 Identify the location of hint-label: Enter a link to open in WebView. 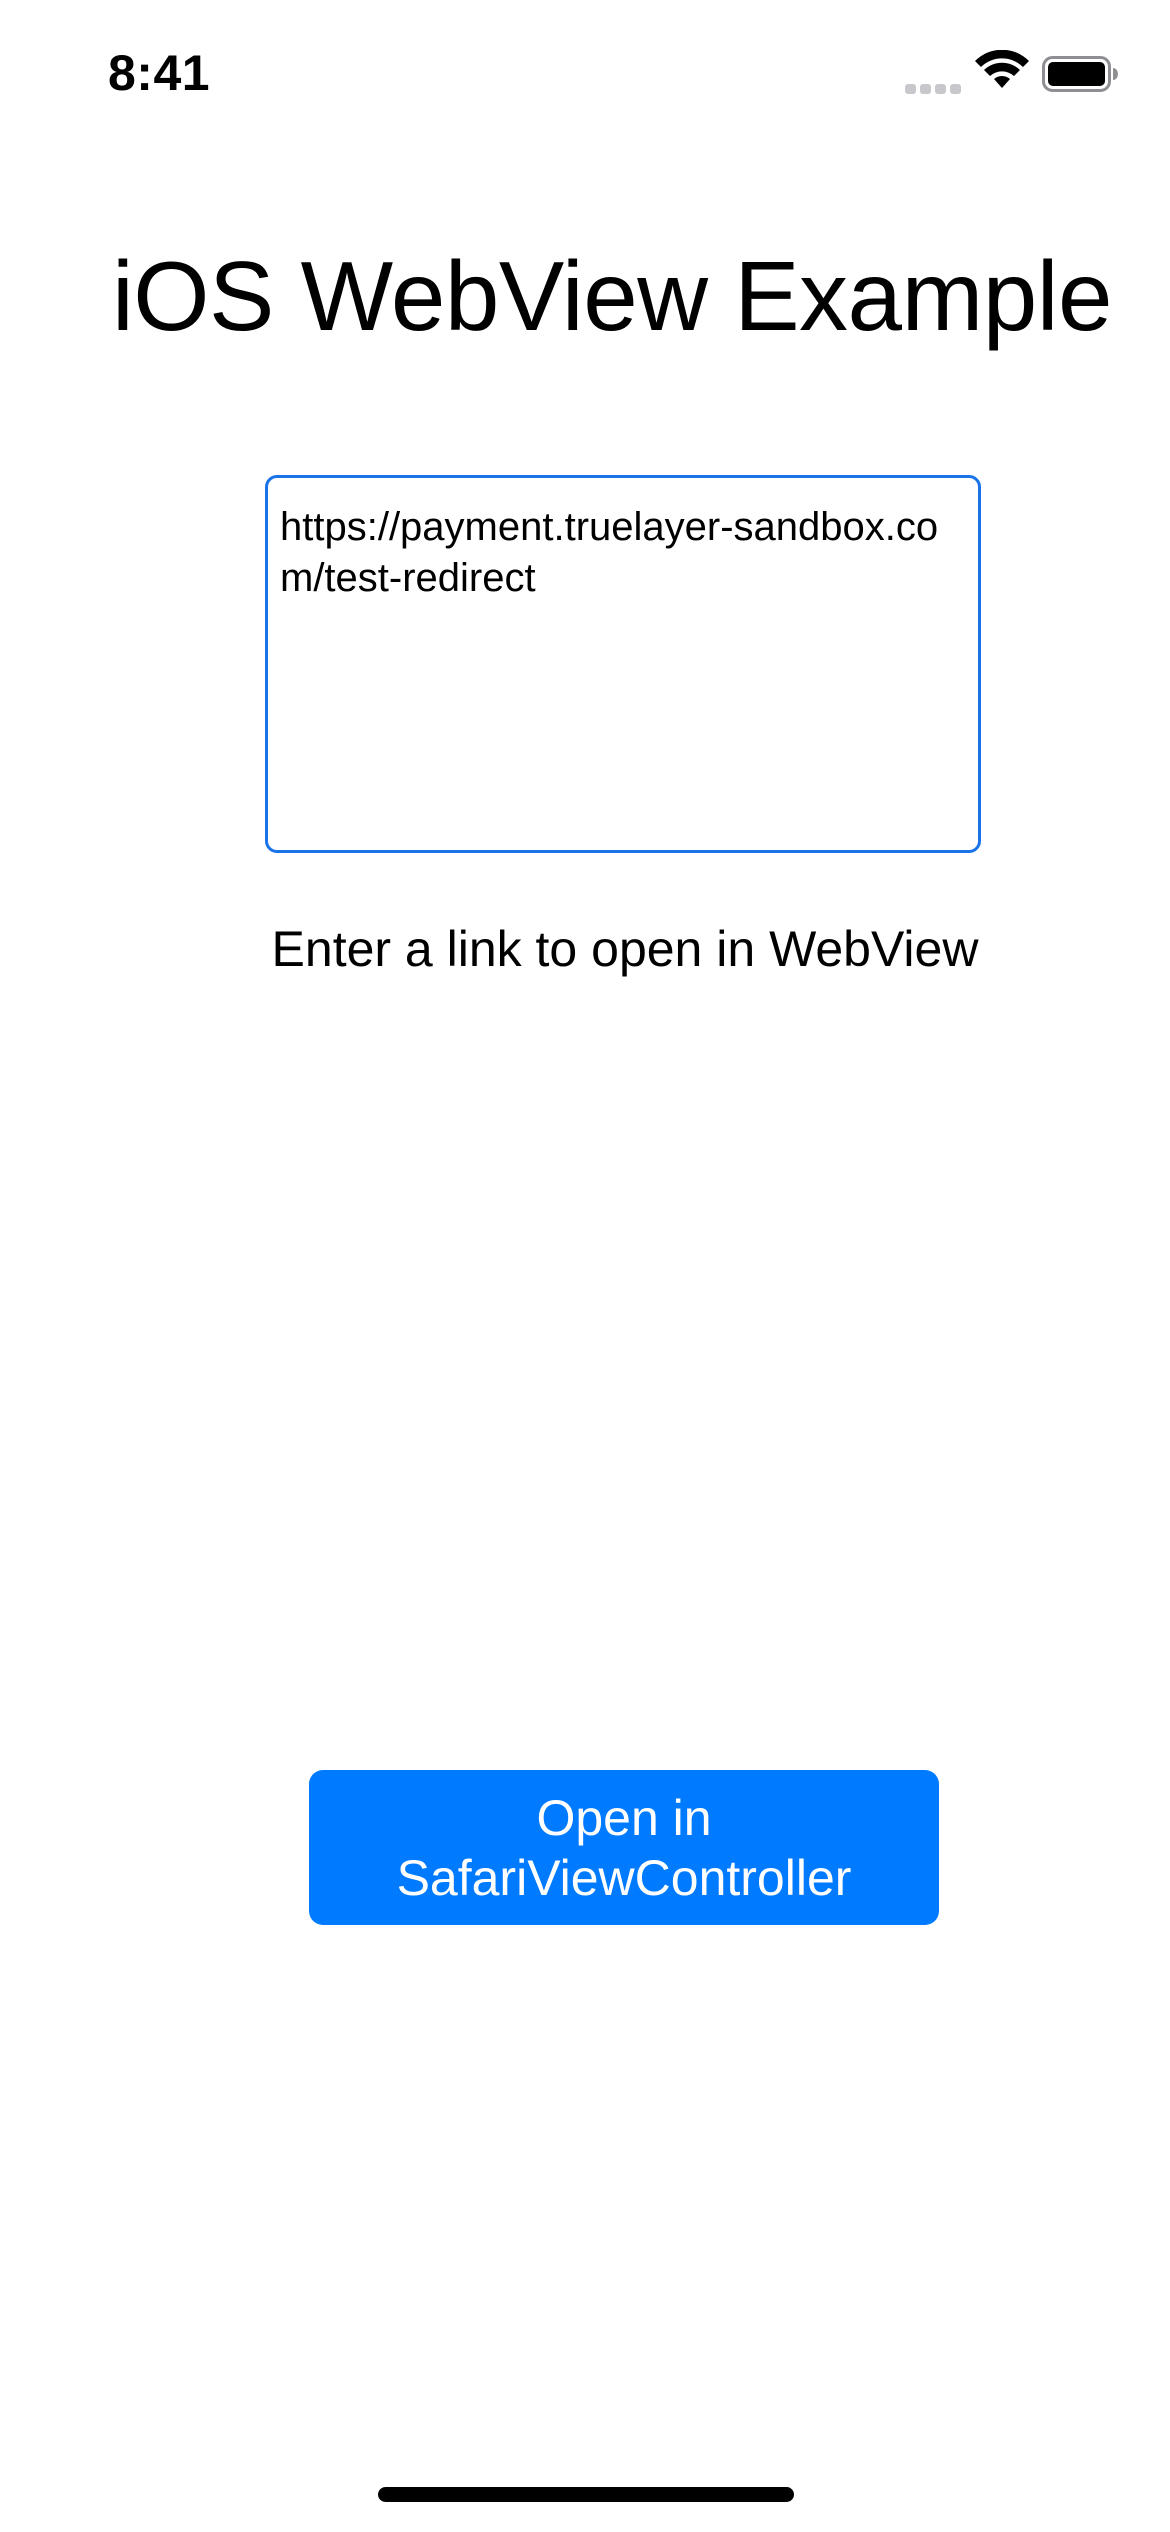
(625, 949).